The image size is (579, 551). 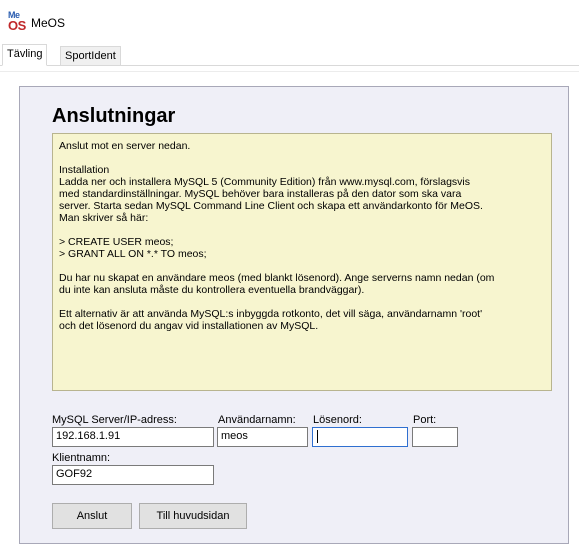 What do you see at coordinates (133, 254) in the screenshot?
I see `info-cmd-line: > GRANT ALL ON *.* TO meos;` at bounding box center [133, 254].